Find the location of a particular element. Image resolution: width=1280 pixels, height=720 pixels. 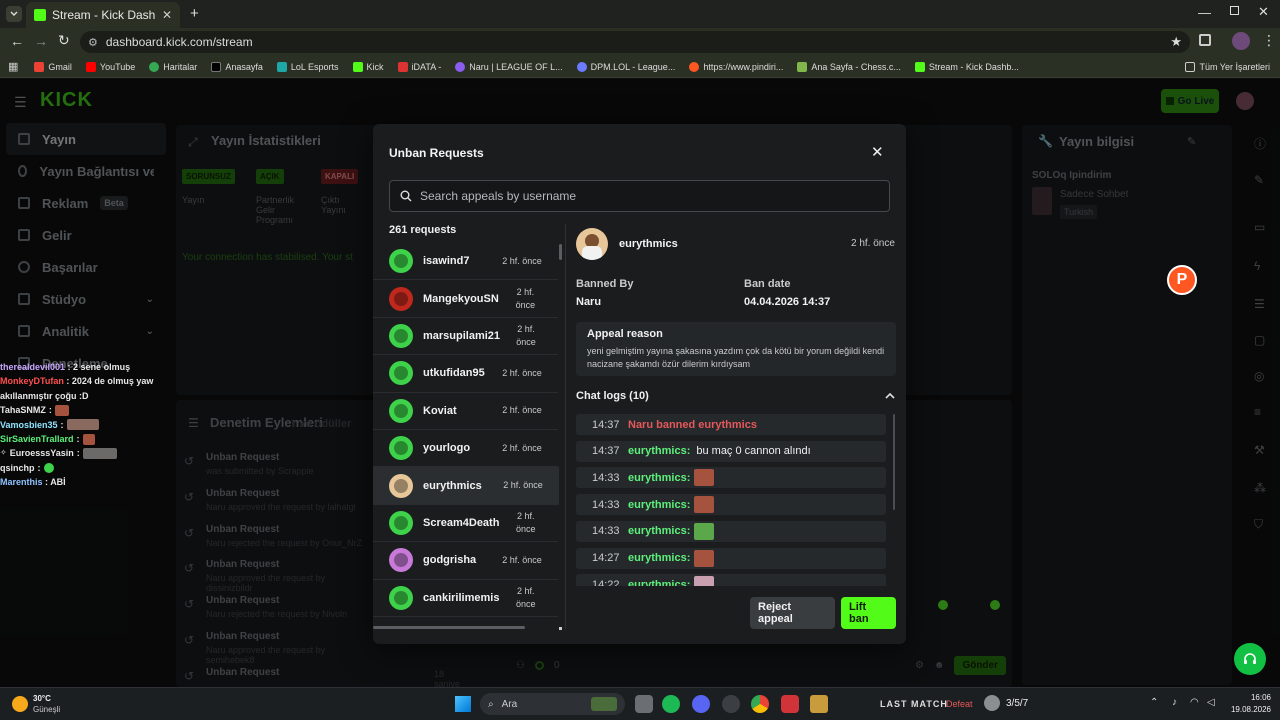

wifi-icon: ◠ is located at coordinates (1194, 702).